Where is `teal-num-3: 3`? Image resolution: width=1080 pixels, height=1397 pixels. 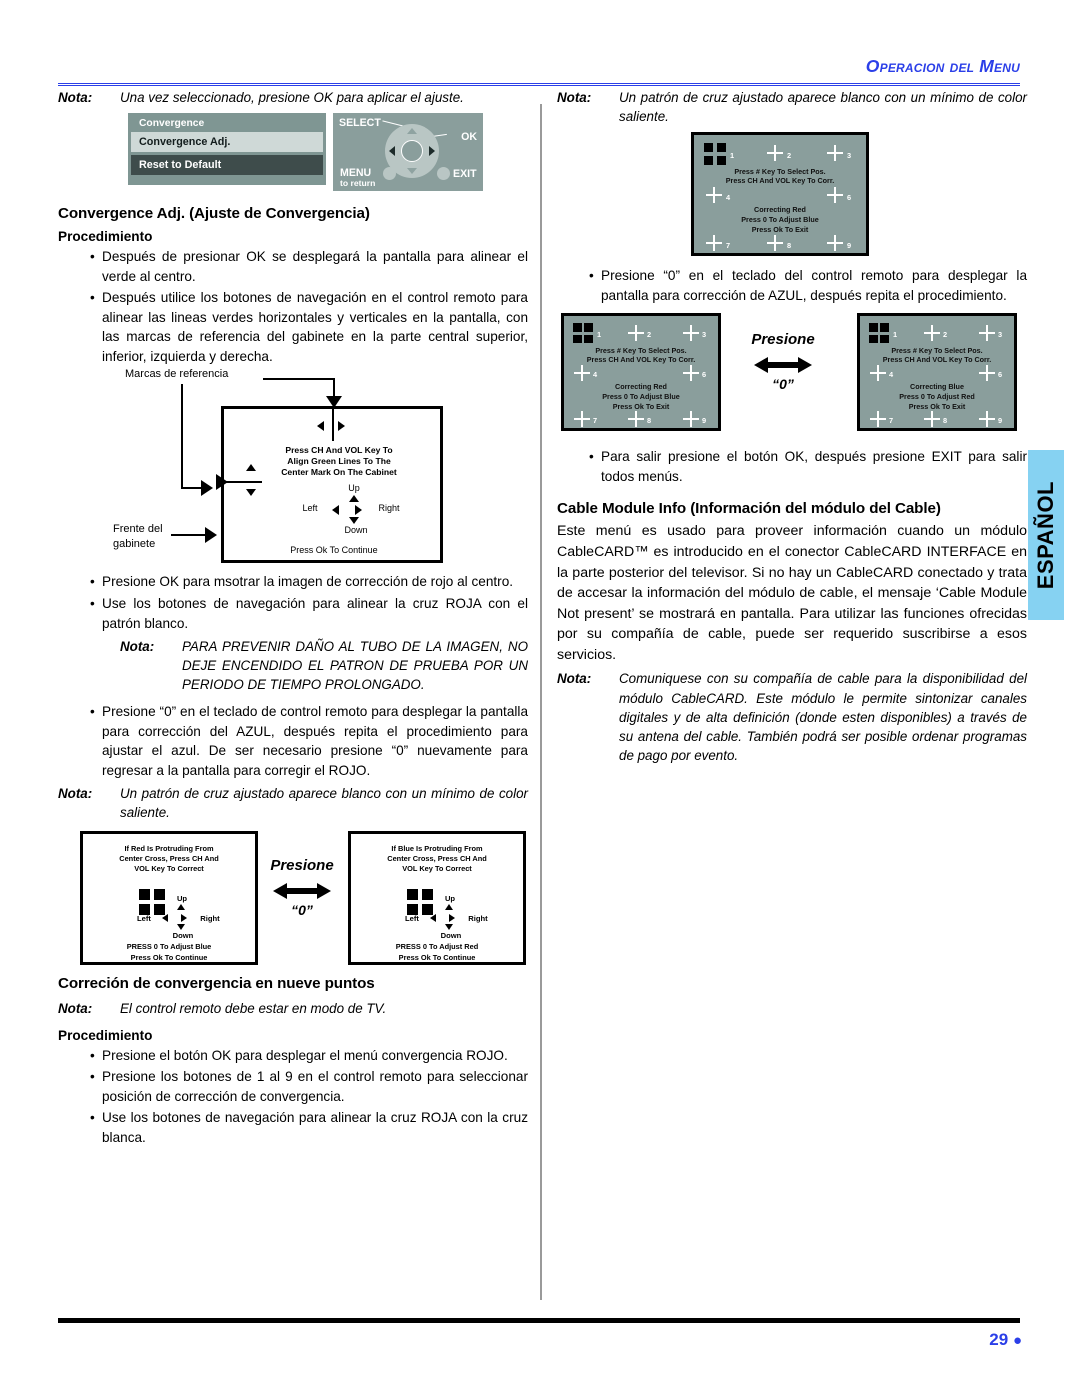 teal-num-3: 3 is located at coordinates (849, 156).